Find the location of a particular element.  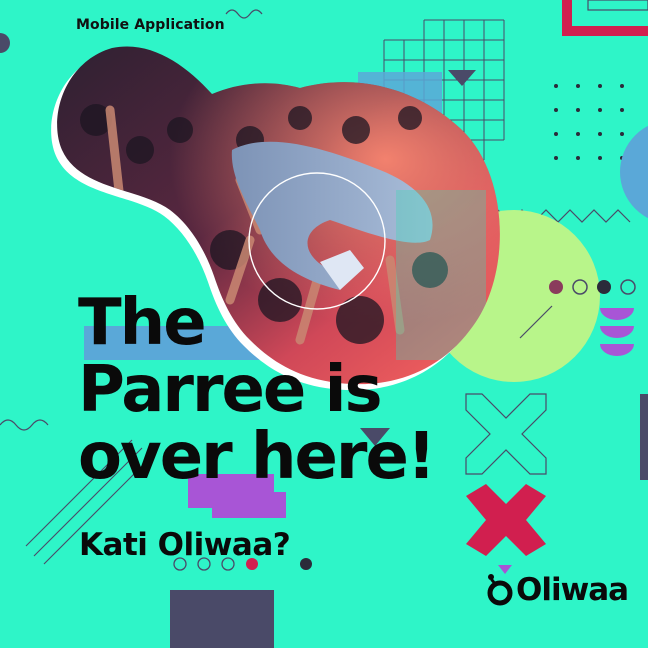

brand-name: Oliwaa is located at coordinates (572, 590).